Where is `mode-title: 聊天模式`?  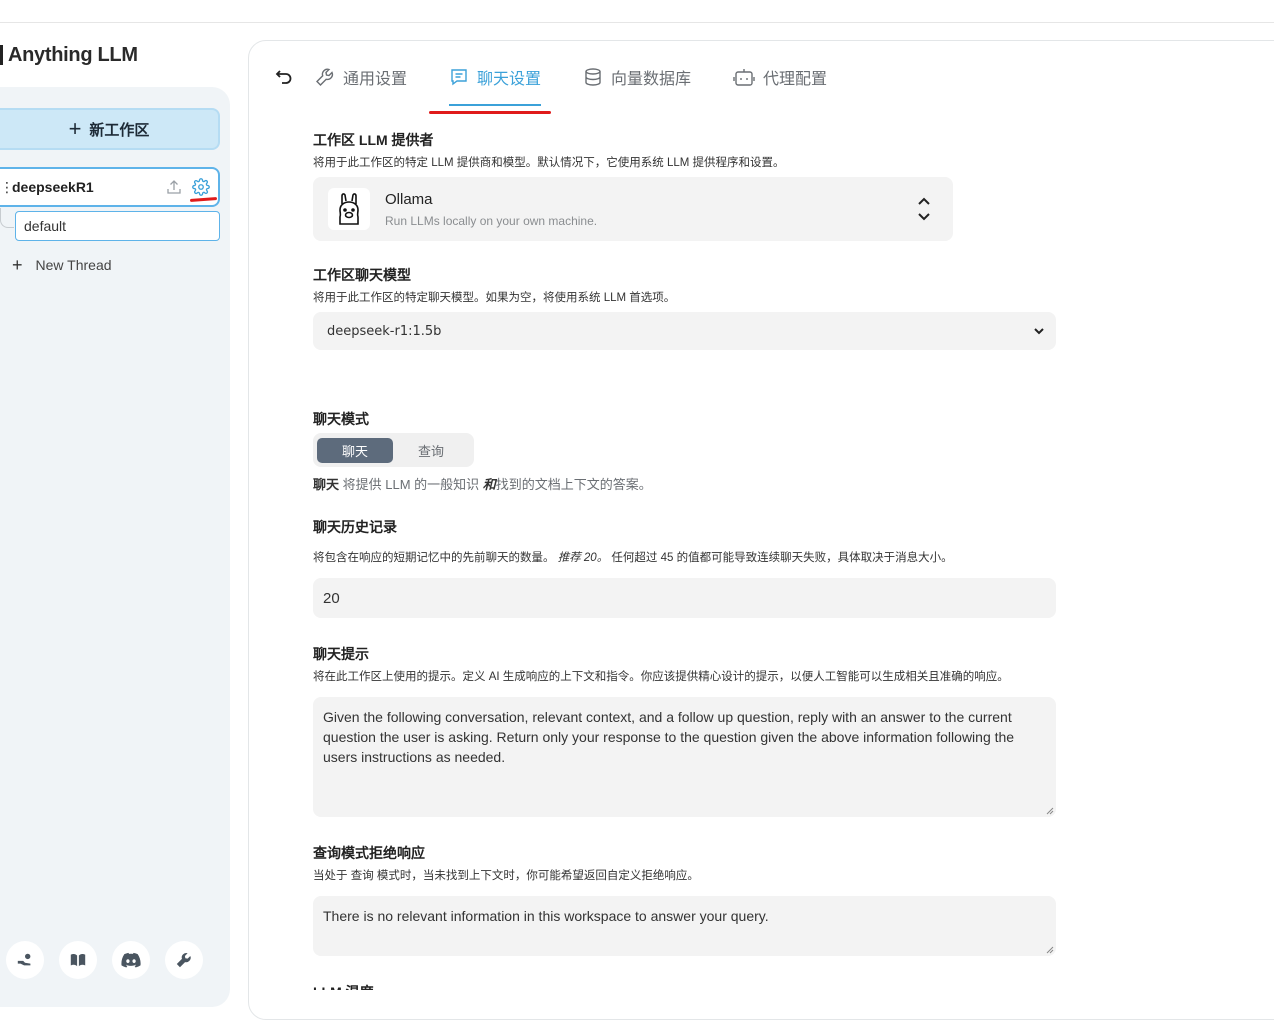
mode-title: 聊天模式 is located at coordinates (341, 419).